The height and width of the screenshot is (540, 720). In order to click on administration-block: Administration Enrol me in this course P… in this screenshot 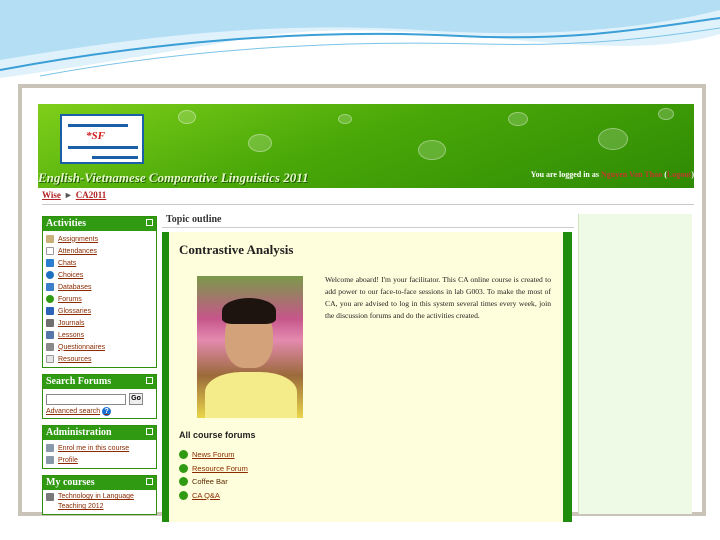, I will do `click(99, 447)`.